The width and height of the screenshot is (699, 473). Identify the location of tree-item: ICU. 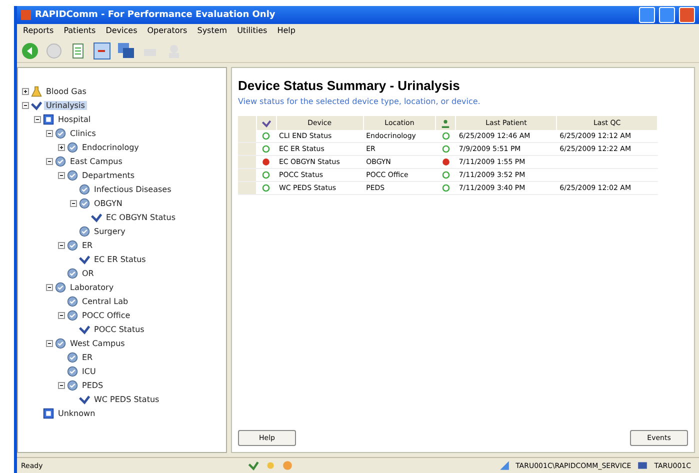
(89, 371).